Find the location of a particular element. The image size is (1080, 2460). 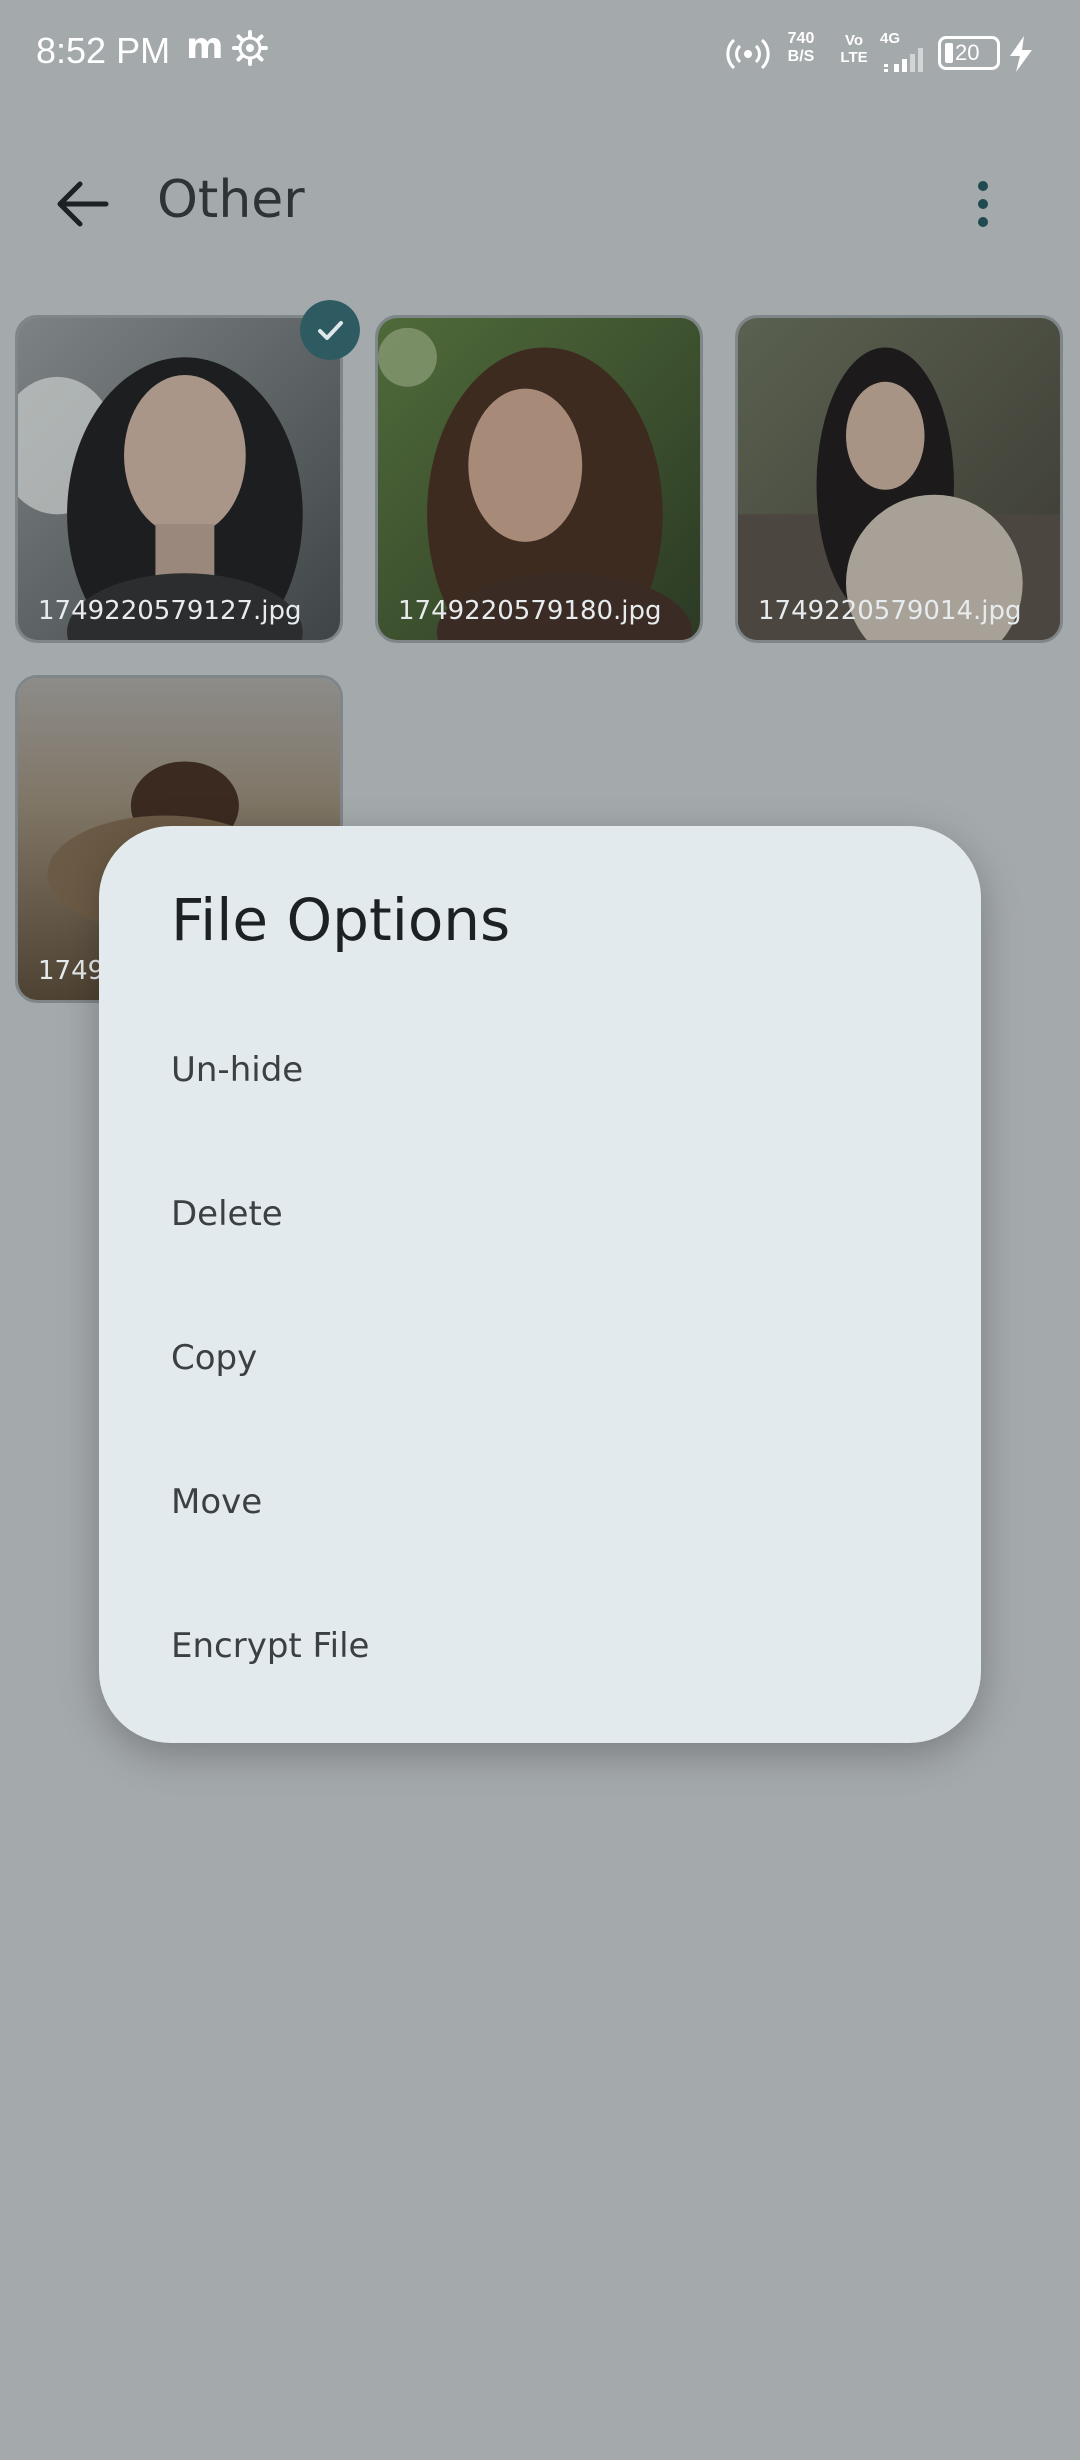

status-bar: 8:52 PM m 740 B/S Vo LTE 4G 20 is located at coordinates (540, 55).